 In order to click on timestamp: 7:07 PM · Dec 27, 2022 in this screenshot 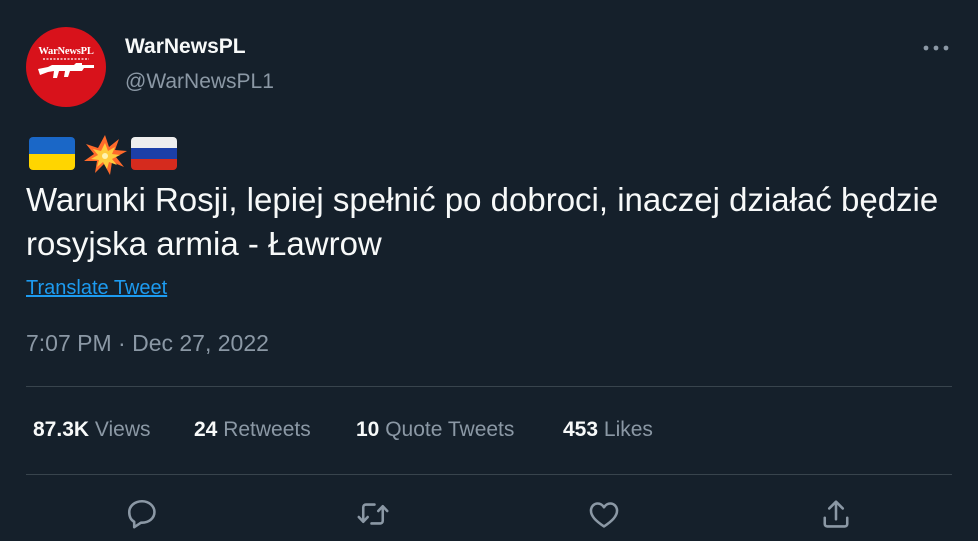, I will do `click(147, 343)`.